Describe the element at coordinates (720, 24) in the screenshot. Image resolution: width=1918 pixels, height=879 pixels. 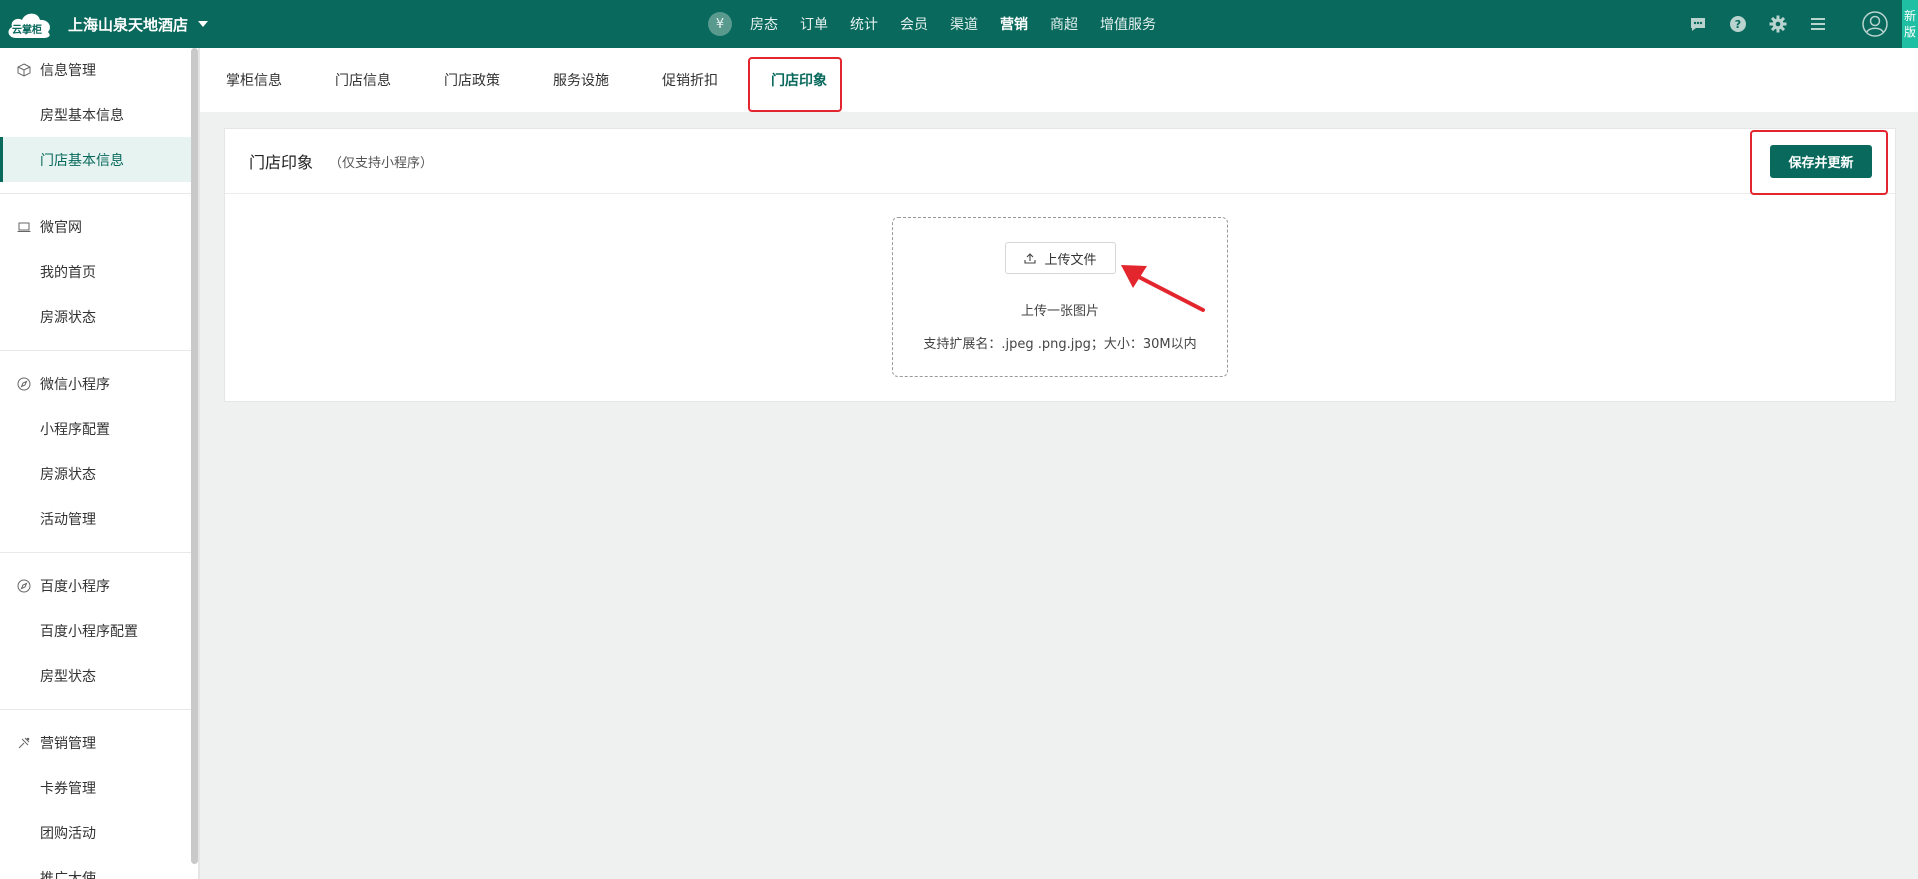
I see `yen-icon: ¥` at that location.